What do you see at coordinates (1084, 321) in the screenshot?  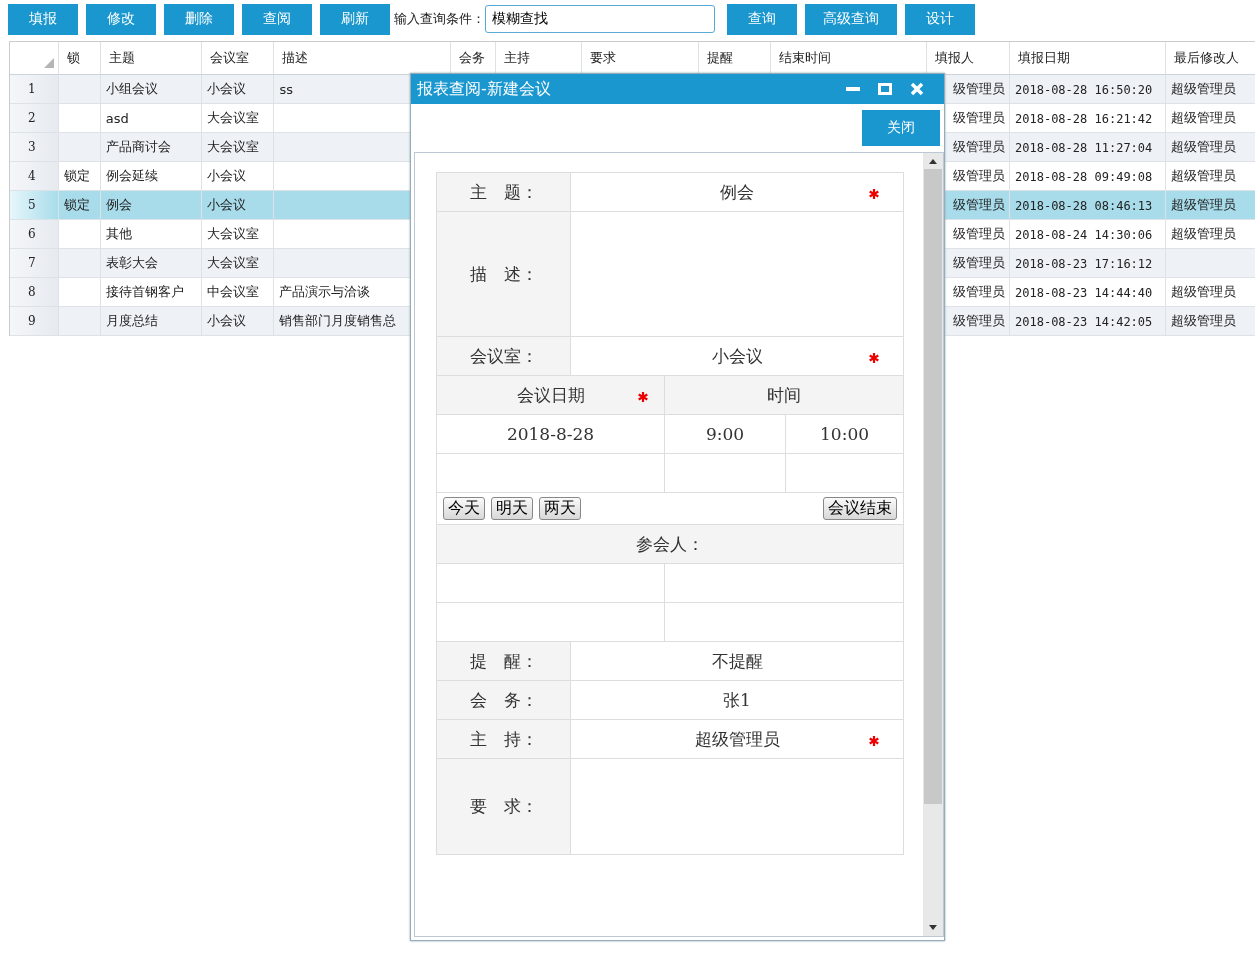 I see `table-cell: 2018-08-23 14:42:05` at bounding box center [1084, 321].